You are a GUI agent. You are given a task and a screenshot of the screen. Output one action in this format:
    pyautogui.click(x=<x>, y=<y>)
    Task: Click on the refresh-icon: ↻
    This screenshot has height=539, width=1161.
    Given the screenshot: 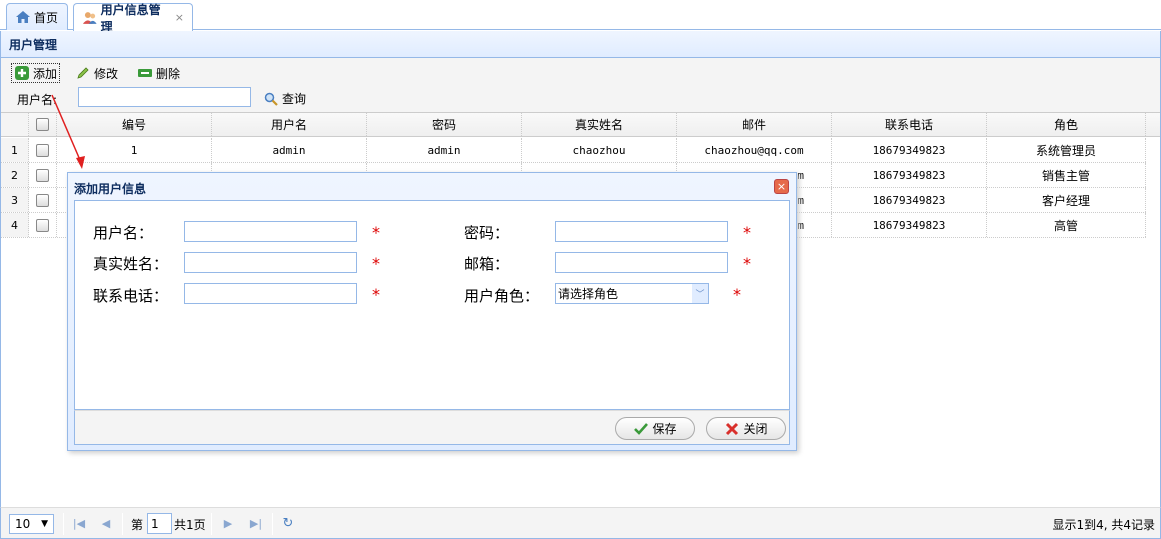 What is the action you would take?
    pyautogui.click(x=288, y=523)
    